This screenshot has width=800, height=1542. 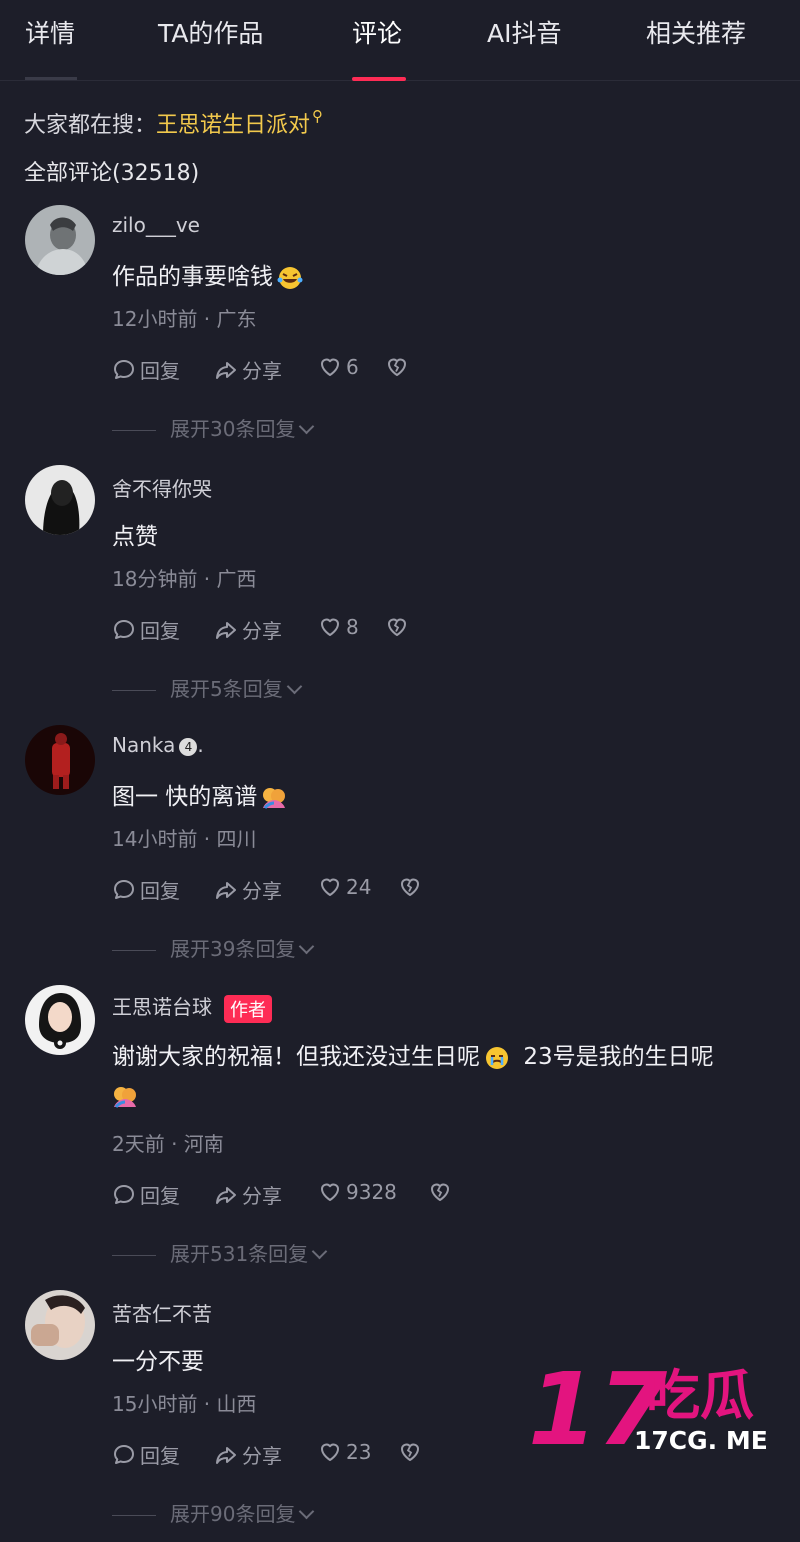 I want to click on comment-count-title: 全部评论(32518), so click(x=112, y=173).